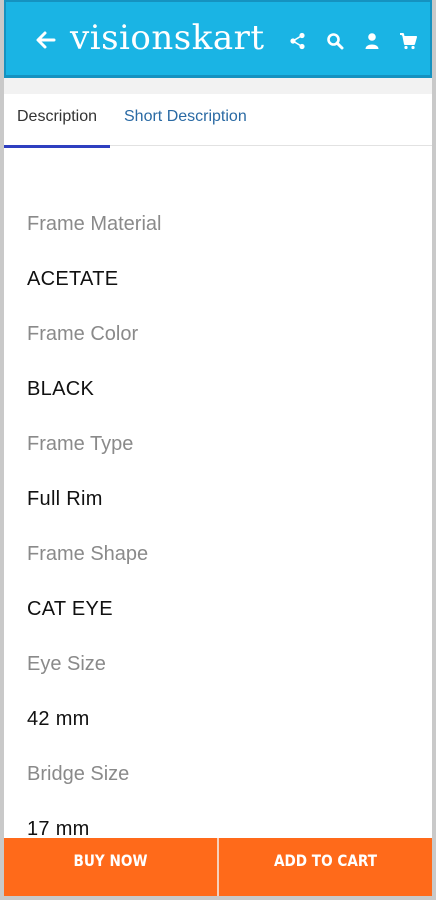 This screenshot has width=436, height=900. What do you see at coordinates (110, 867) in the screenshot?
I see `buy-now-button: BUY NOW` at bounding box center [110, 867].